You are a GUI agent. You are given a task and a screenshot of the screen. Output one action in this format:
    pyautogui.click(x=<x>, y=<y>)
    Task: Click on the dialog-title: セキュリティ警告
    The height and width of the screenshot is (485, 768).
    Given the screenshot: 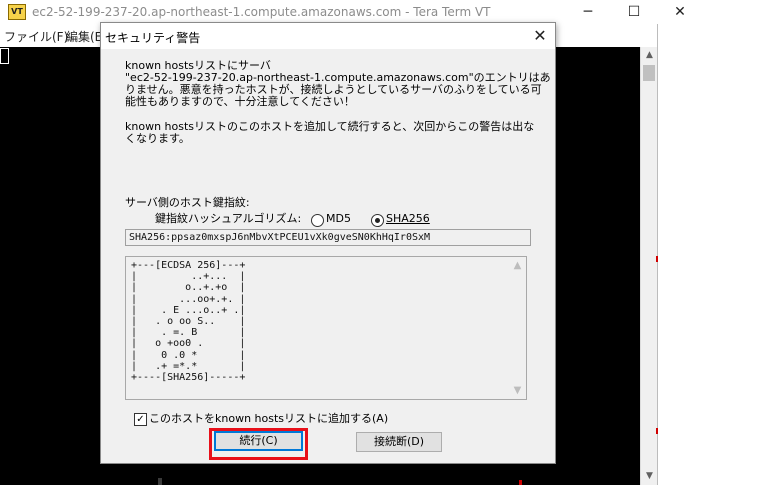 What is the action you would take?
    pyautogui.click(x=153, y=38)
    